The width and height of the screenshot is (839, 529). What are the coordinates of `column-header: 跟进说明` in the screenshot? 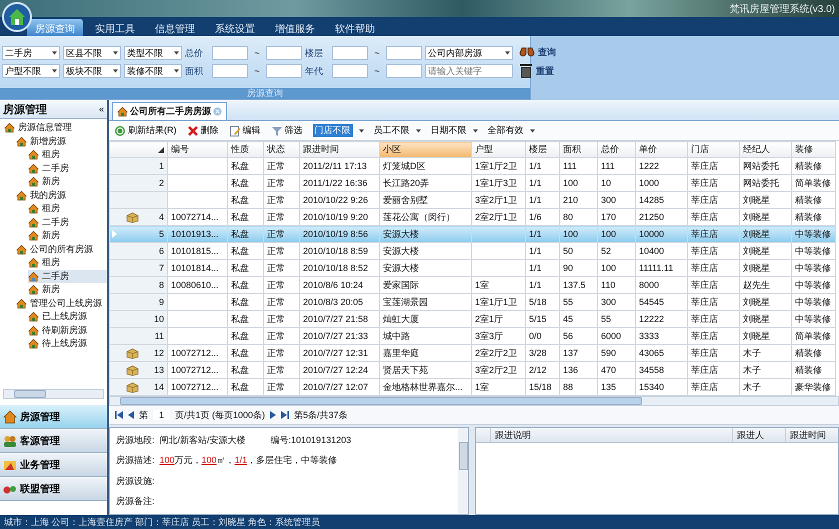 It's located at (611, 435).